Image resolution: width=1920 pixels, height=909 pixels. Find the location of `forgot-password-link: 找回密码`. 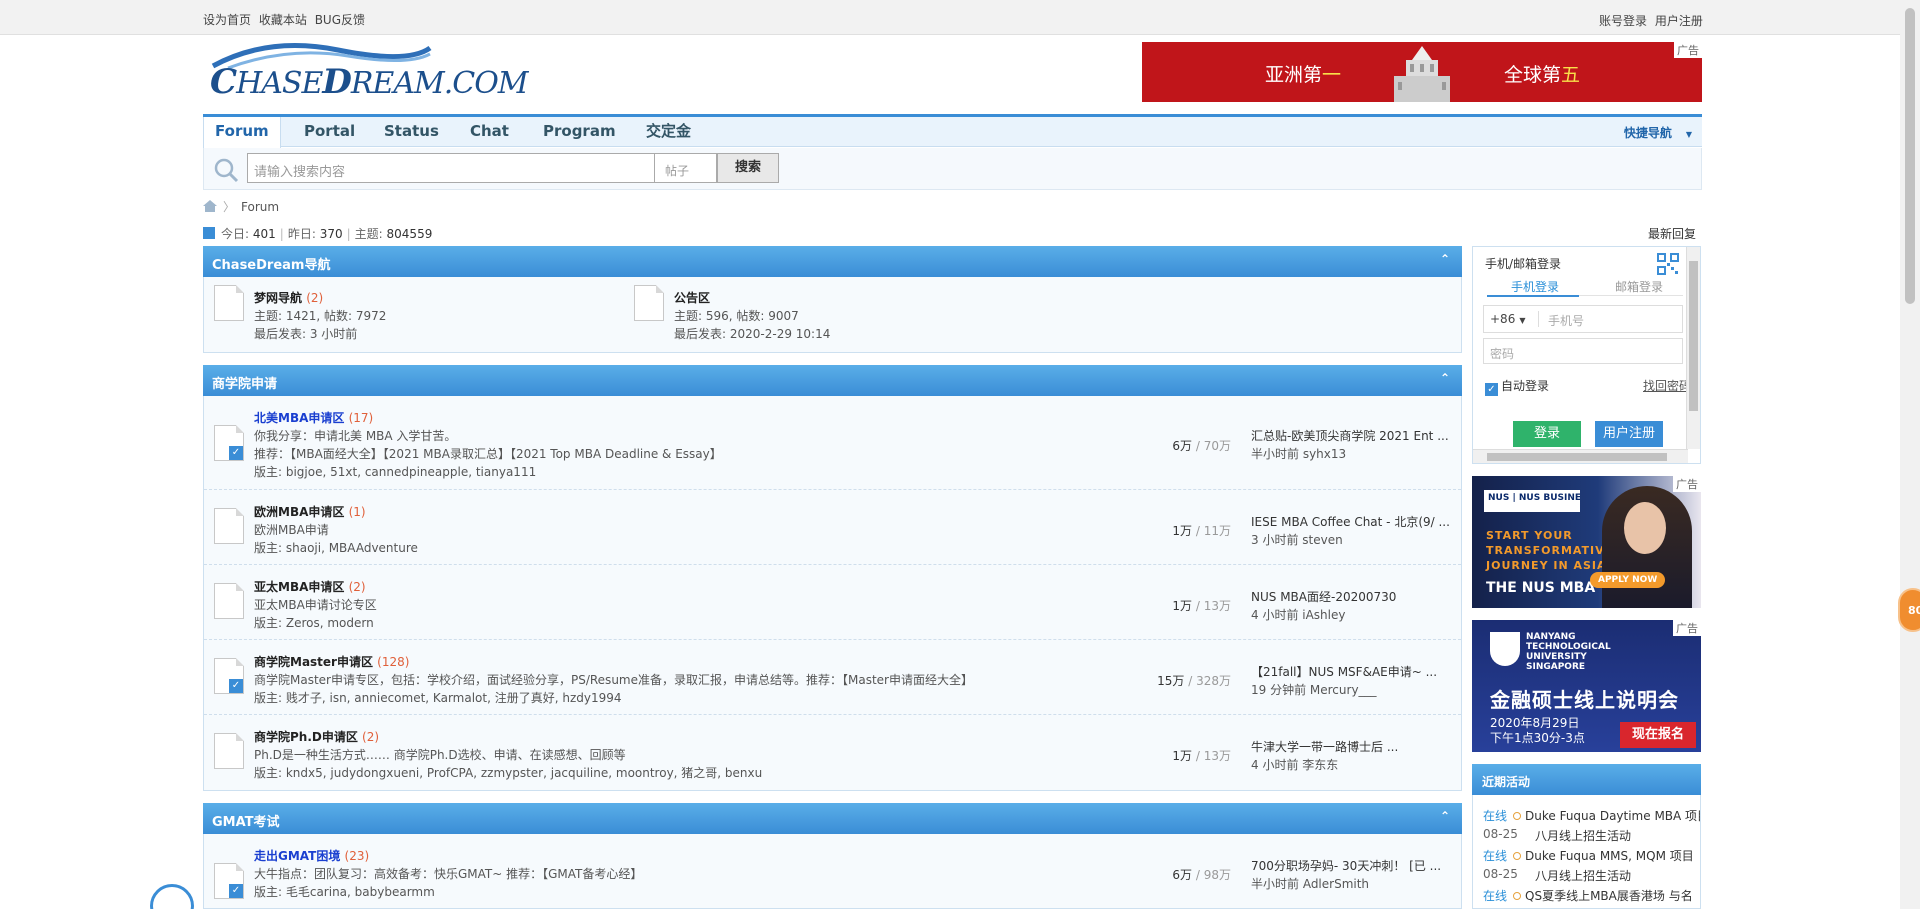

forgot-password-link: 找回密码 is located at coordinates (1667, 385).